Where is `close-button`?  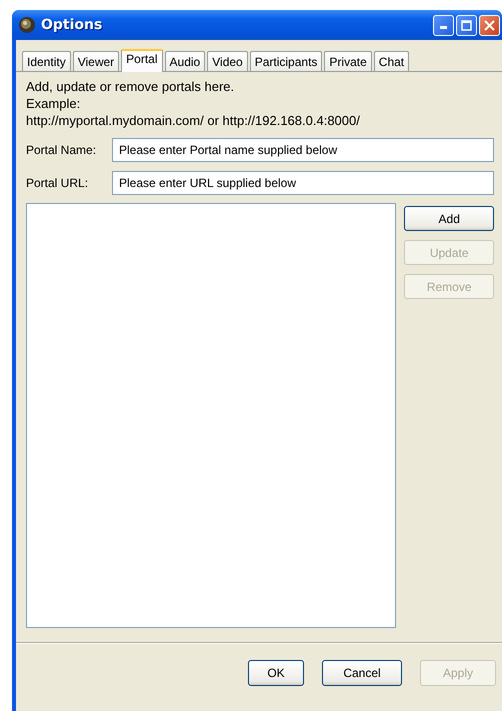 close-button is located at coordinates (489, 25).